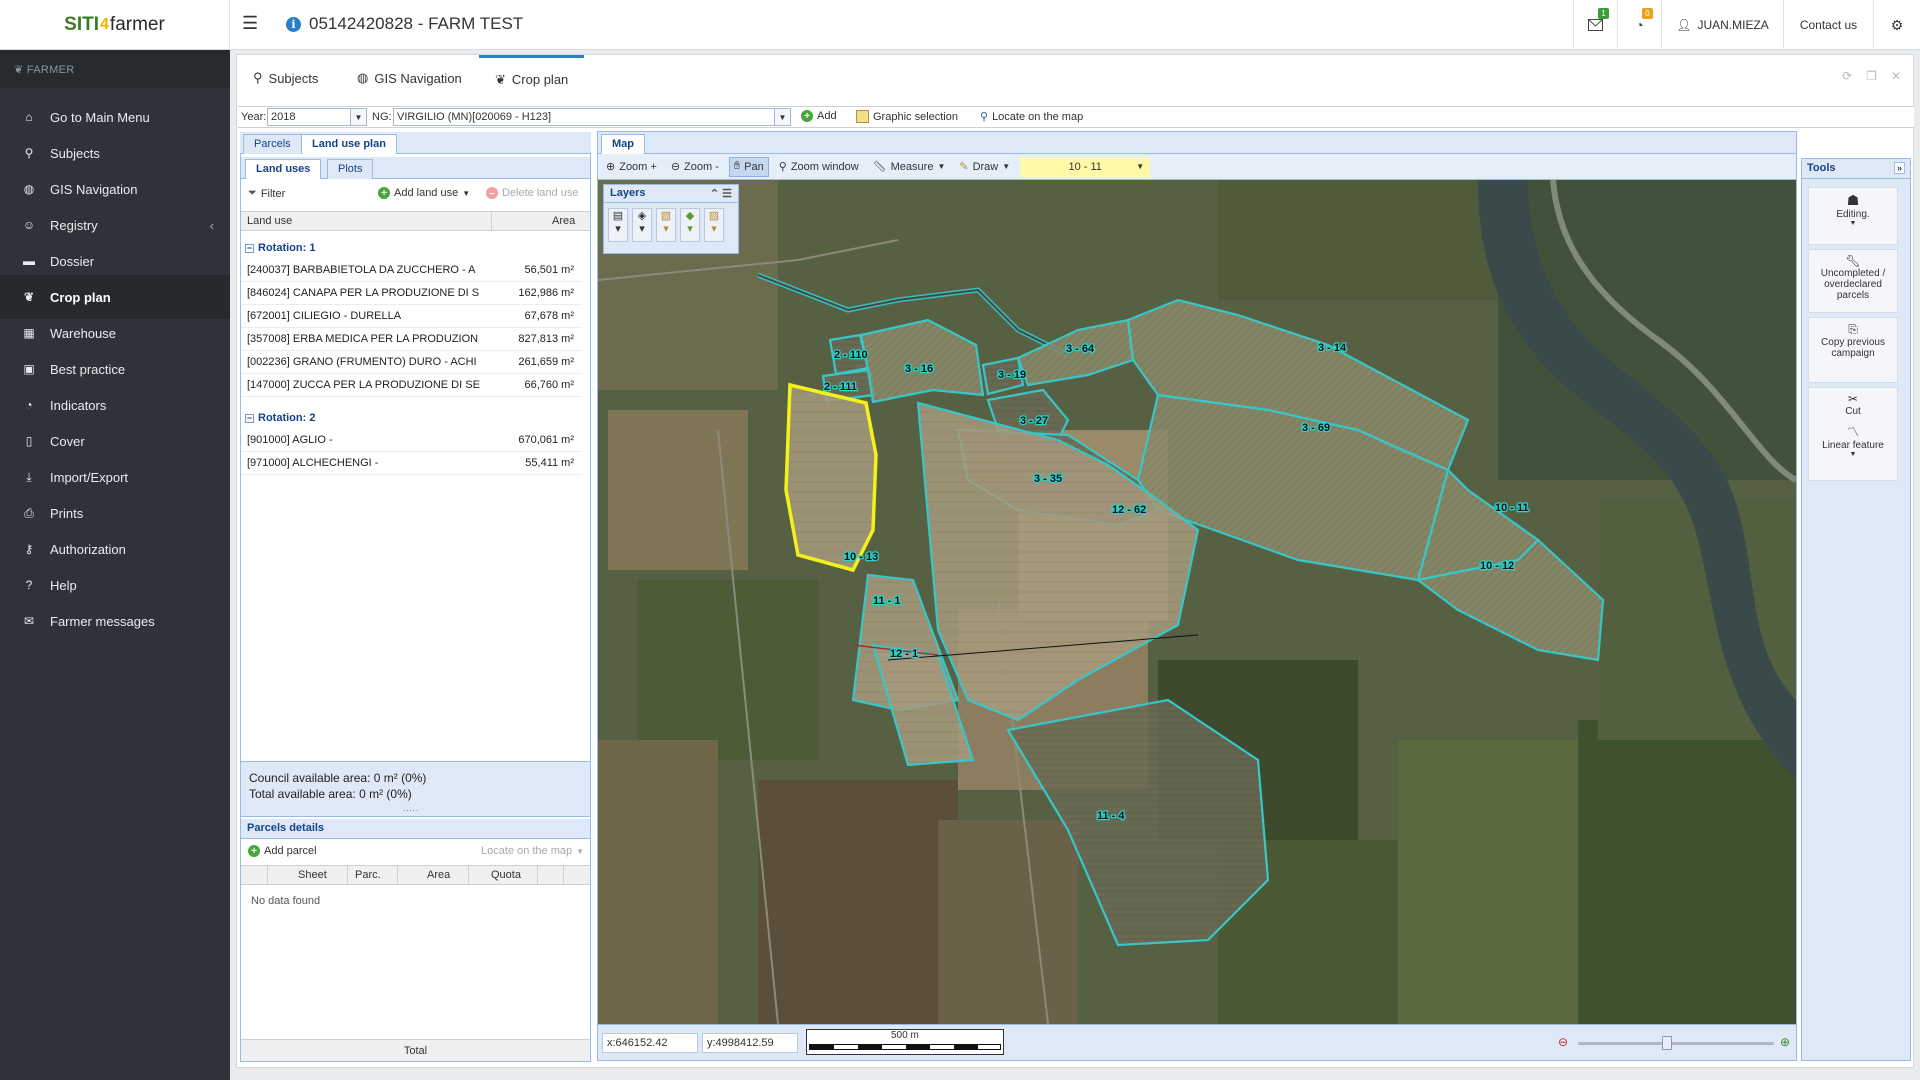 The width and height of the screenshot is (1920, 1080). What do you see at coordinates (1853, 350) in the screenshot?
I see `copy-campaign-button: ⎘ Copy previous campaign` at bounding box center [1853, 350].